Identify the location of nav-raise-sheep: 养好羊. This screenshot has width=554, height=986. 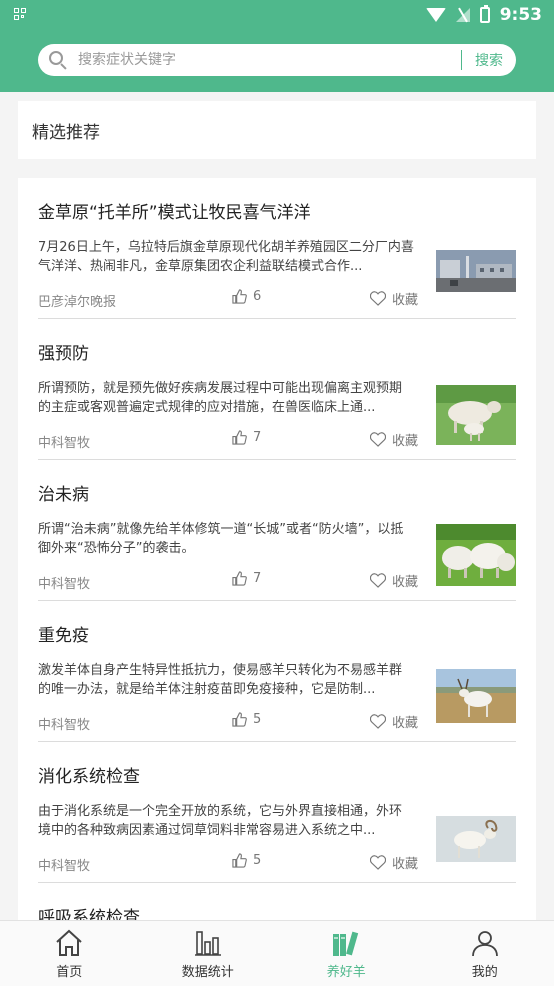
(346, 953).